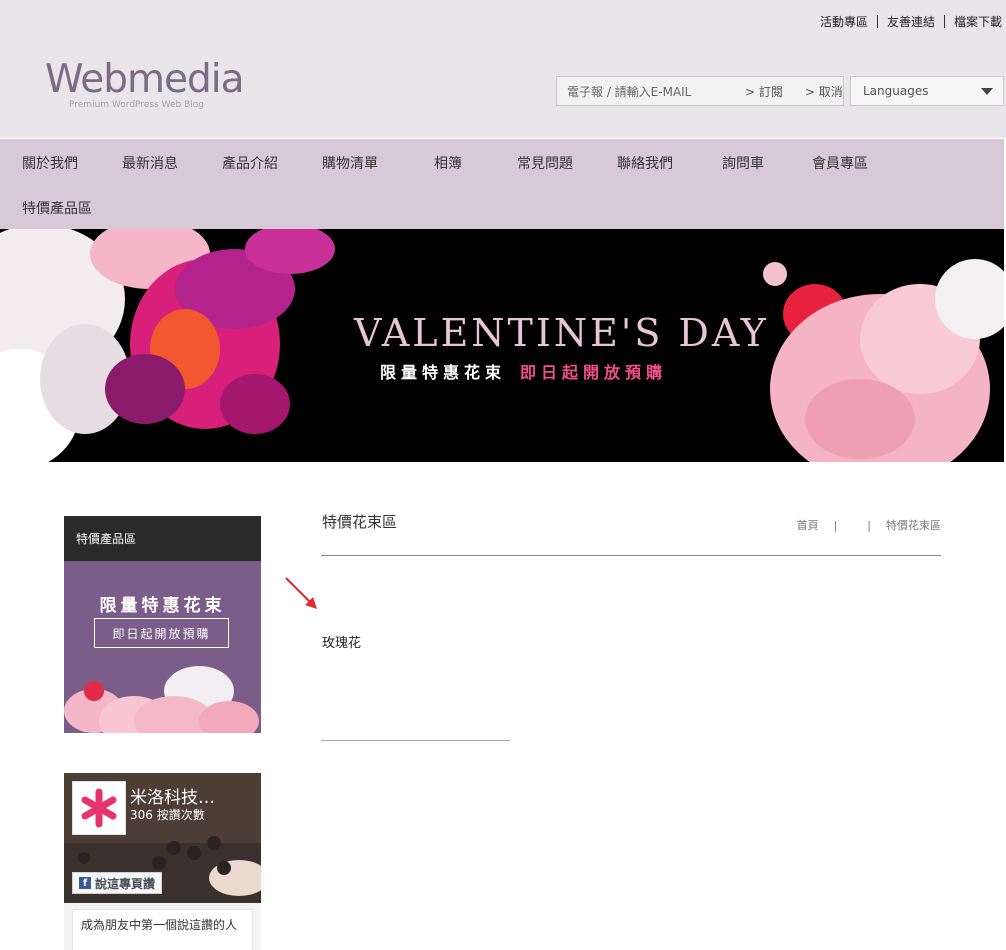 This screenshot has width=1006, height=950. I want to click on language-select: Languages, so click(927, 91).